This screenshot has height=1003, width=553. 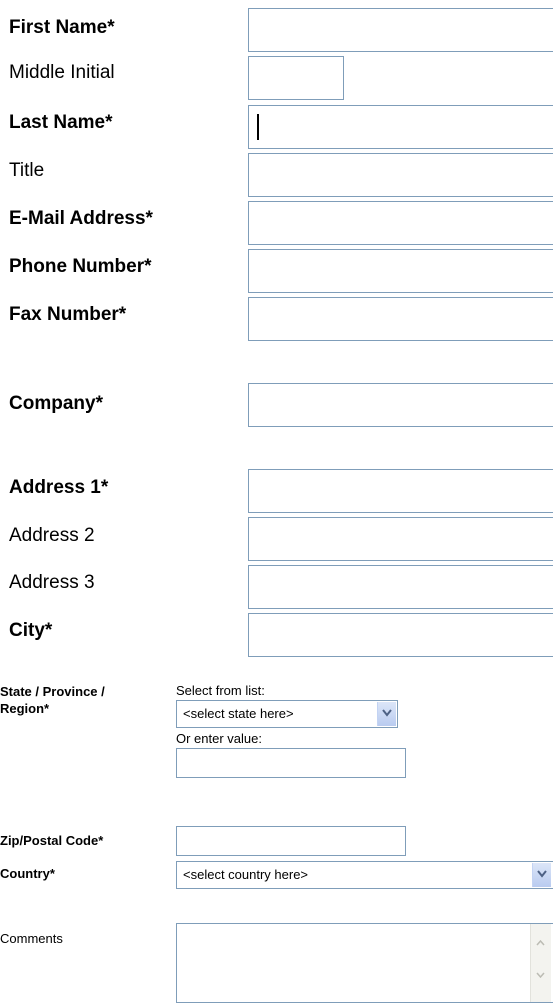 I want to click on company-label: Company*, so click(x=56, y=403).